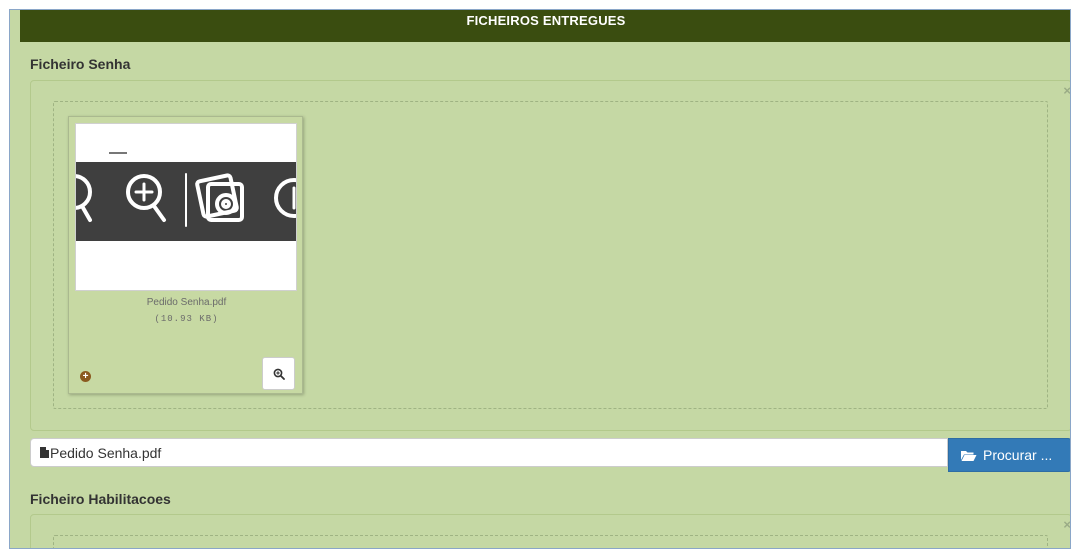 This screenshot has width=1071, height=549. What do you see at coordinates (489, 452) in the screenshot?
I see `file-path-input: Pedido Senha.pdf` at bounding box center [489, 452].